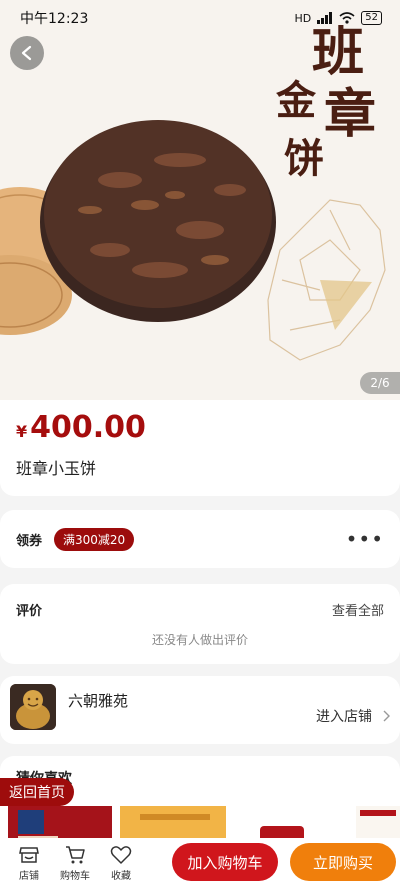 The height and width of the screenshot is (888, 400). I want to click on price-value: 400.00, so click(88, 427).